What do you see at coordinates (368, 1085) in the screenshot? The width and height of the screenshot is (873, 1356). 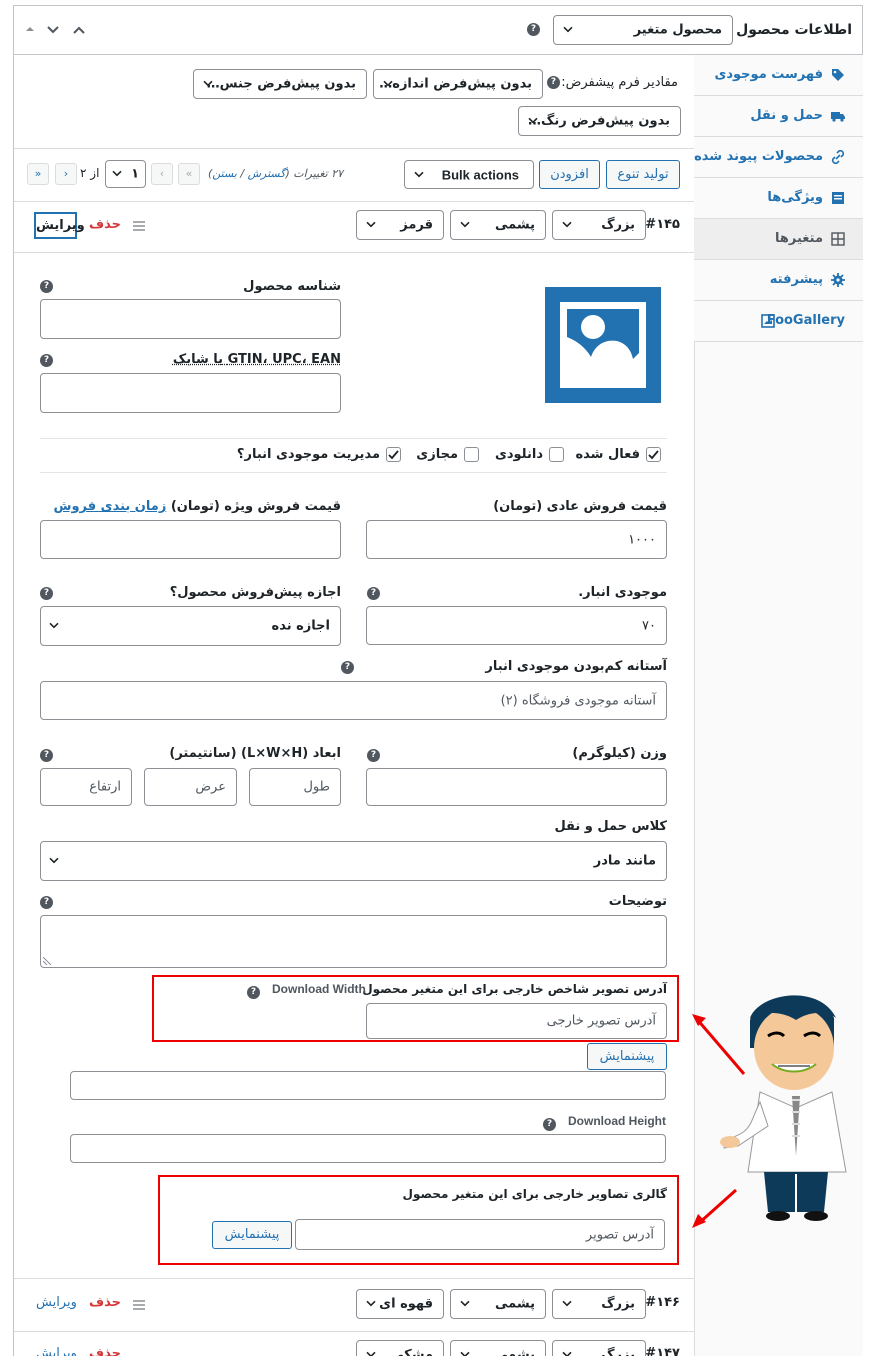 I see `download-width-input` at bounding box center [368, 1085].